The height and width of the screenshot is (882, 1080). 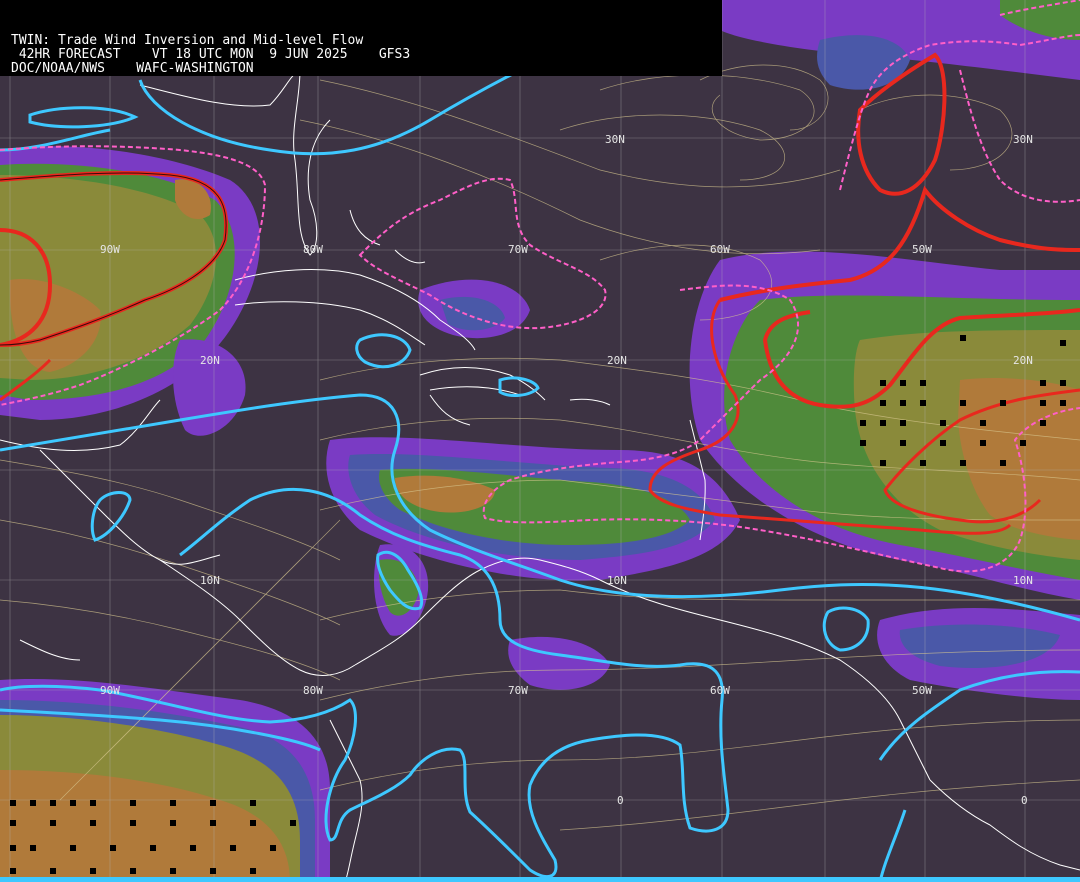 What do you see at coordinates (720, 690) in the screenshot?
I see `label-60w-b: 60W` at bounding box center [720, 690].